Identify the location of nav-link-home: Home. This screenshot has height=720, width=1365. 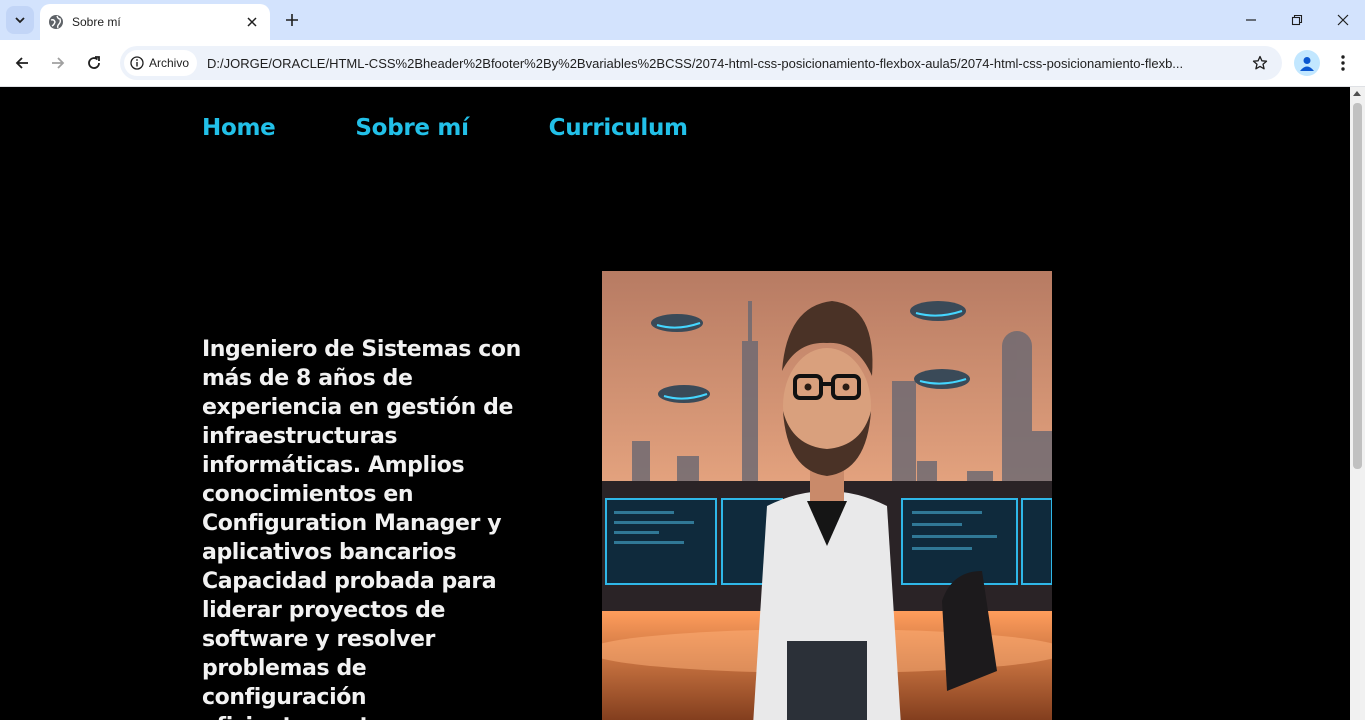
(239, 128).